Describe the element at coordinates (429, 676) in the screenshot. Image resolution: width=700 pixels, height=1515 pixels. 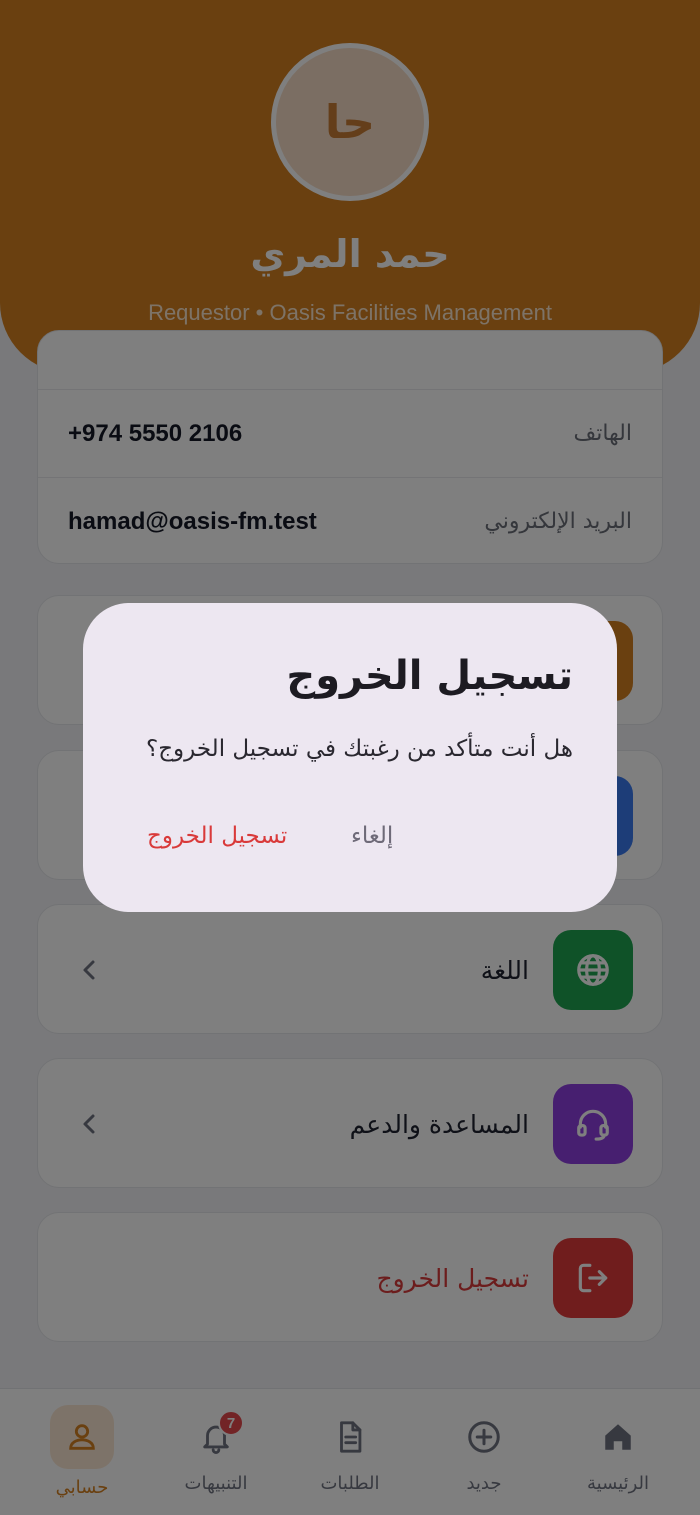
I see `dialog-title: تسجيل الخروج` at that location.